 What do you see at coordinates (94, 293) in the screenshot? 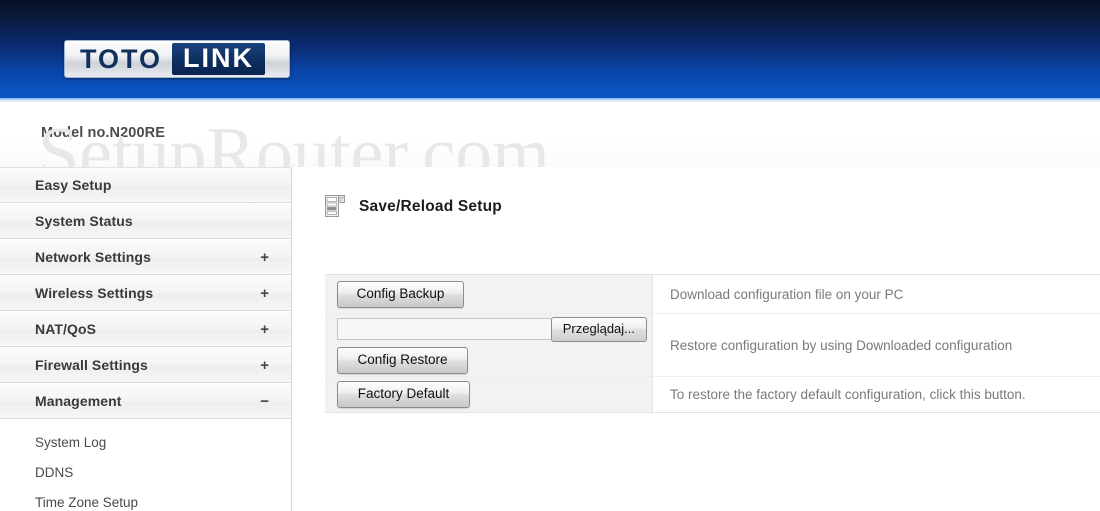
I see `sidebar-item-label: Wireless Settings` at bounding box center [94, 293].